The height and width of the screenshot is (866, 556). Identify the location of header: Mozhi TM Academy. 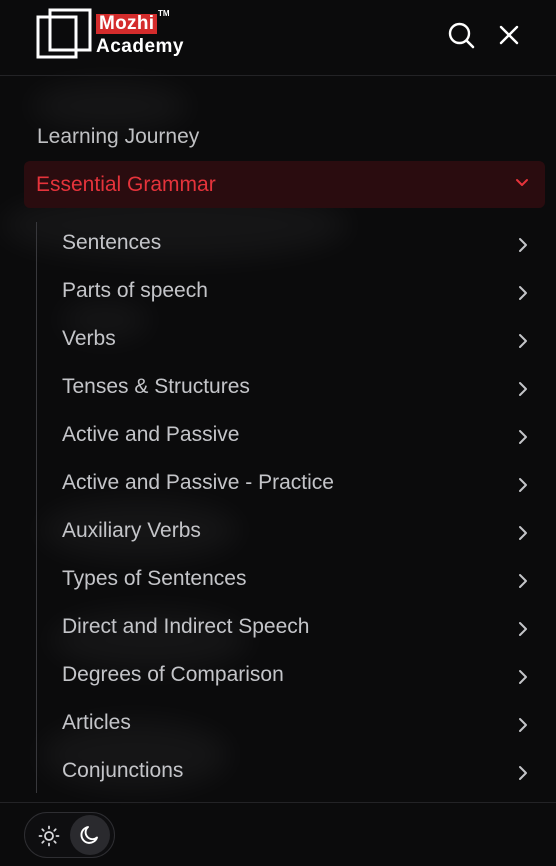
(278, 38).